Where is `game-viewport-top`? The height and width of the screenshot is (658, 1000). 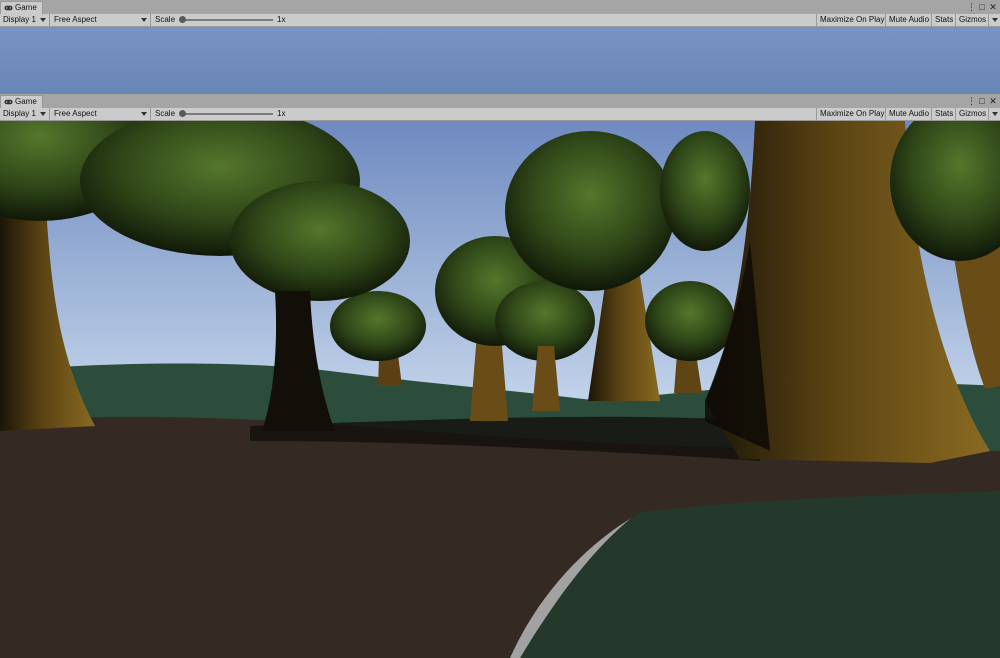 game-viewport-top is located at coordinates (500, 60).